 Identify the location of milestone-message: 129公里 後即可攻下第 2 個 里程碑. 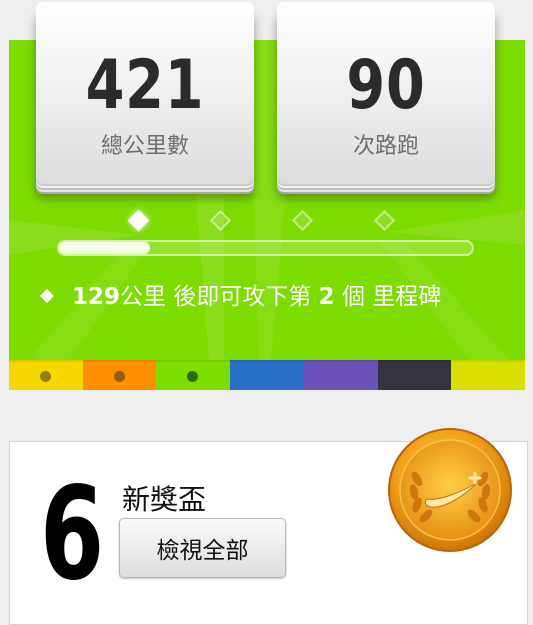
(274, 297).